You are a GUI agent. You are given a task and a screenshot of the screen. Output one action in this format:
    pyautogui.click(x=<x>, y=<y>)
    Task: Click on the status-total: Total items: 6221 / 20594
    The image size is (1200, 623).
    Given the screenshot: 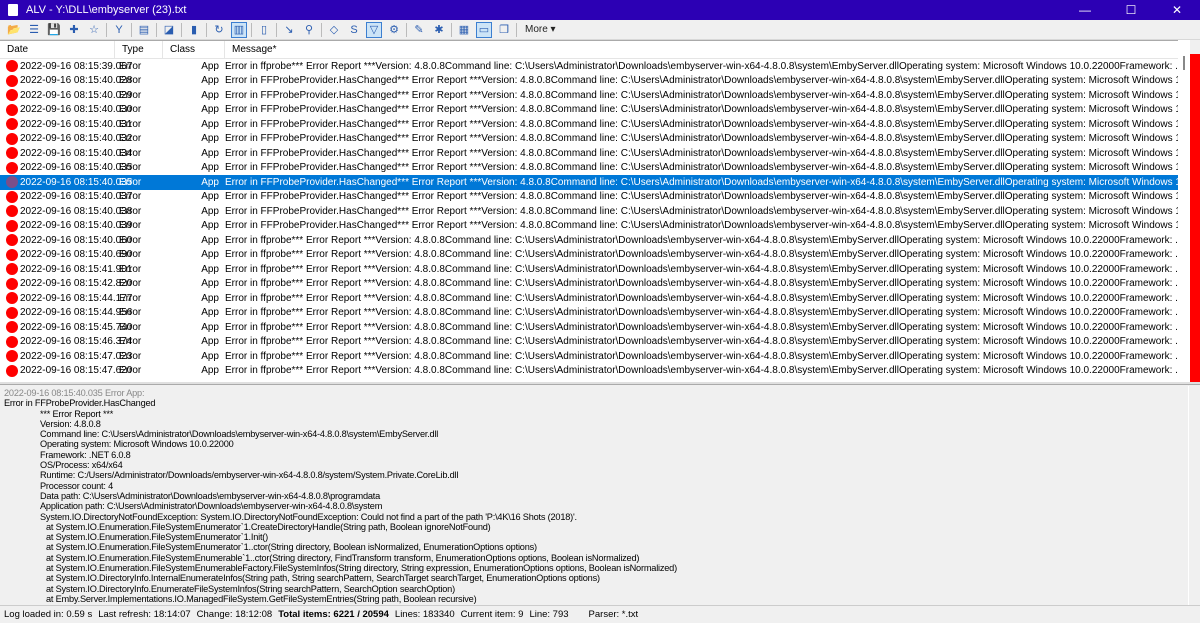 What is the action you would take?
    pyautogui.click(x=333, y=614)
    